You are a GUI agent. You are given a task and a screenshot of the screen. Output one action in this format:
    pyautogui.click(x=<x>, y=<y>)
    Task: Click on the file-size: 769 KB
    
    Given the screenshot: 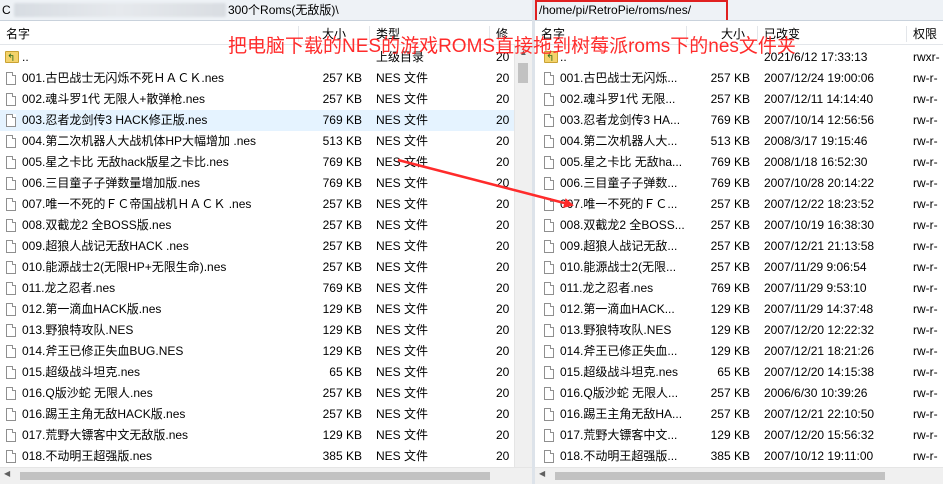 What is the action you would take?
    pyautogui.click(x=342, y=183)
    